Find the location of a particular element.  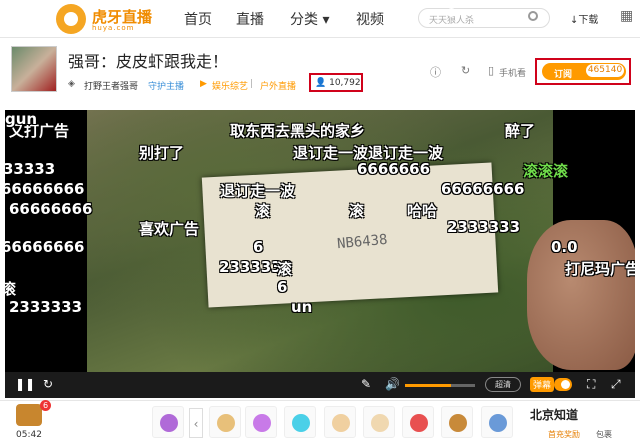

danmaku-comment: 退订走一波 is located at coordinates (258, 191).